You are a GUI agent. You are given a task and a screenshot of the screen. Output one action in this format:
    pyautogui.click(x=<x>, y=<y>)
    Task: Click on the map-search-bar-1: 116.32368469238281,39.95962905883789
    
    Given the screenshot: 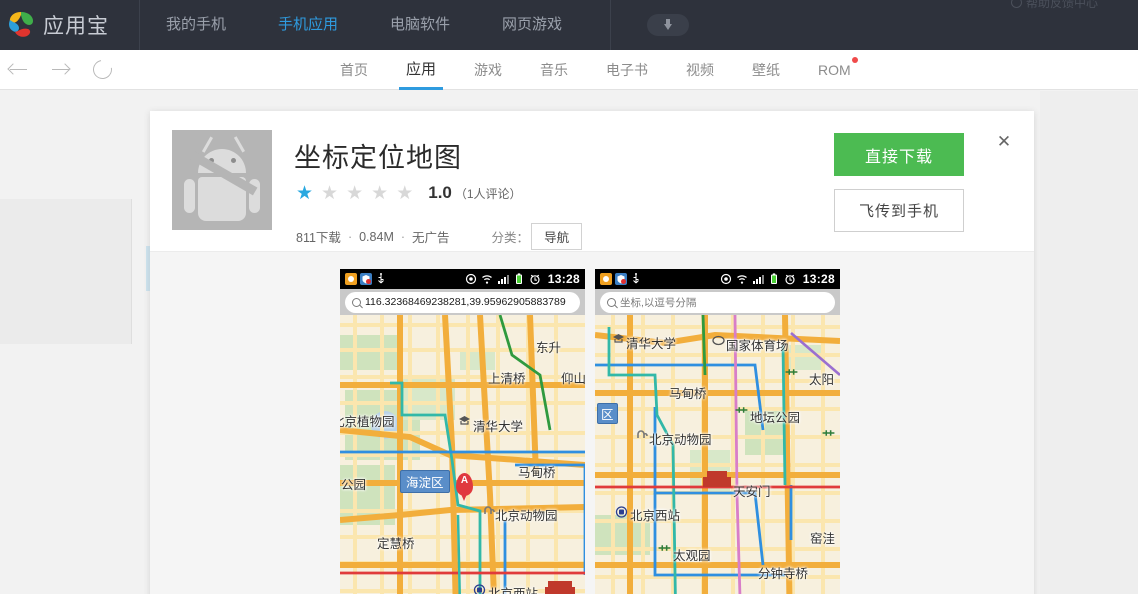 What is the action you would take?
    pyautogui.click(x=462, y=302)
    